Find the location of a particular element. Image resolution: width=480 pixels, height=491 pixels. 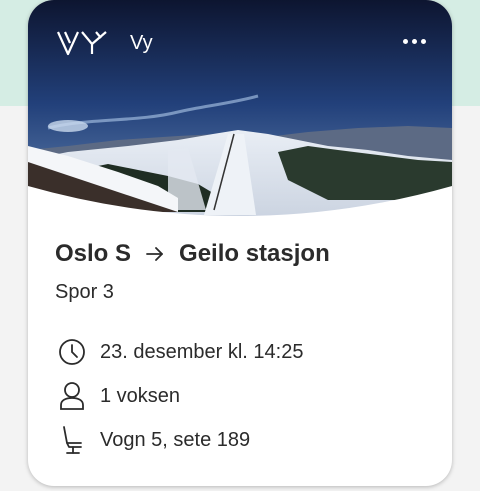

departure-row: 23. desember kl. 14:25 is located at coordinates (180, 352).